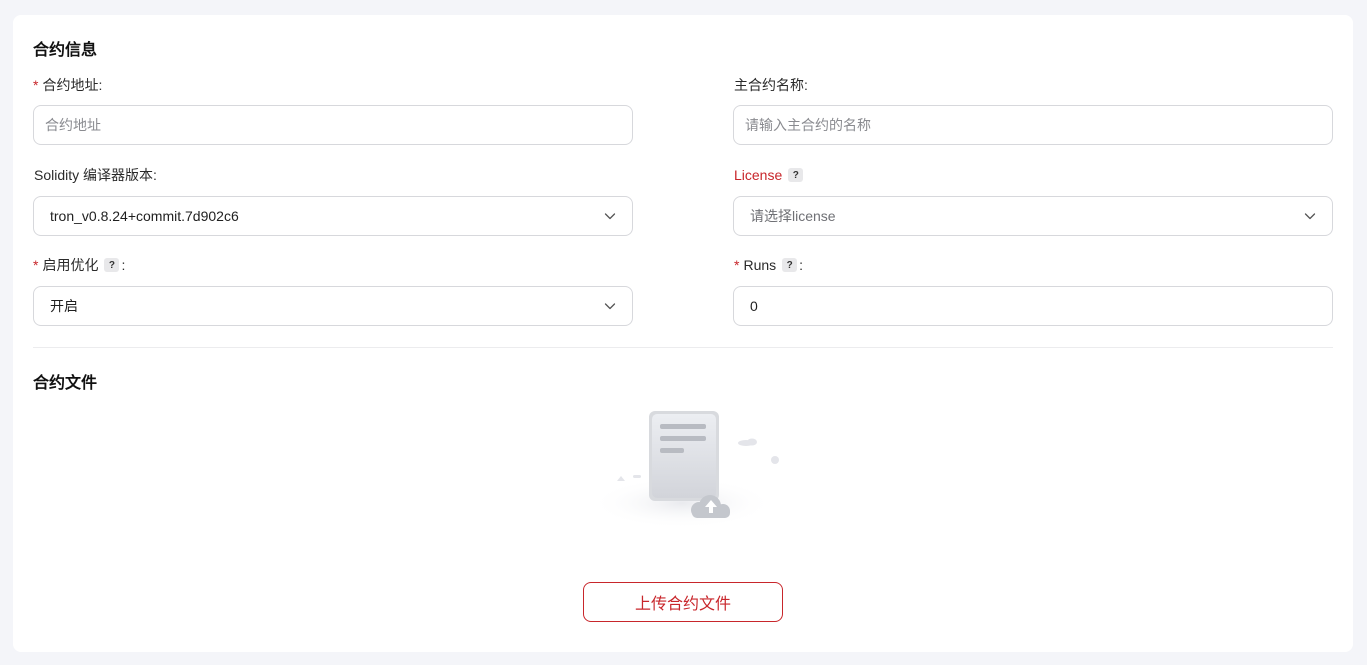 This screenshot has width=1367, height=665. I want to click on license-label: License ?, so click(769, 175).